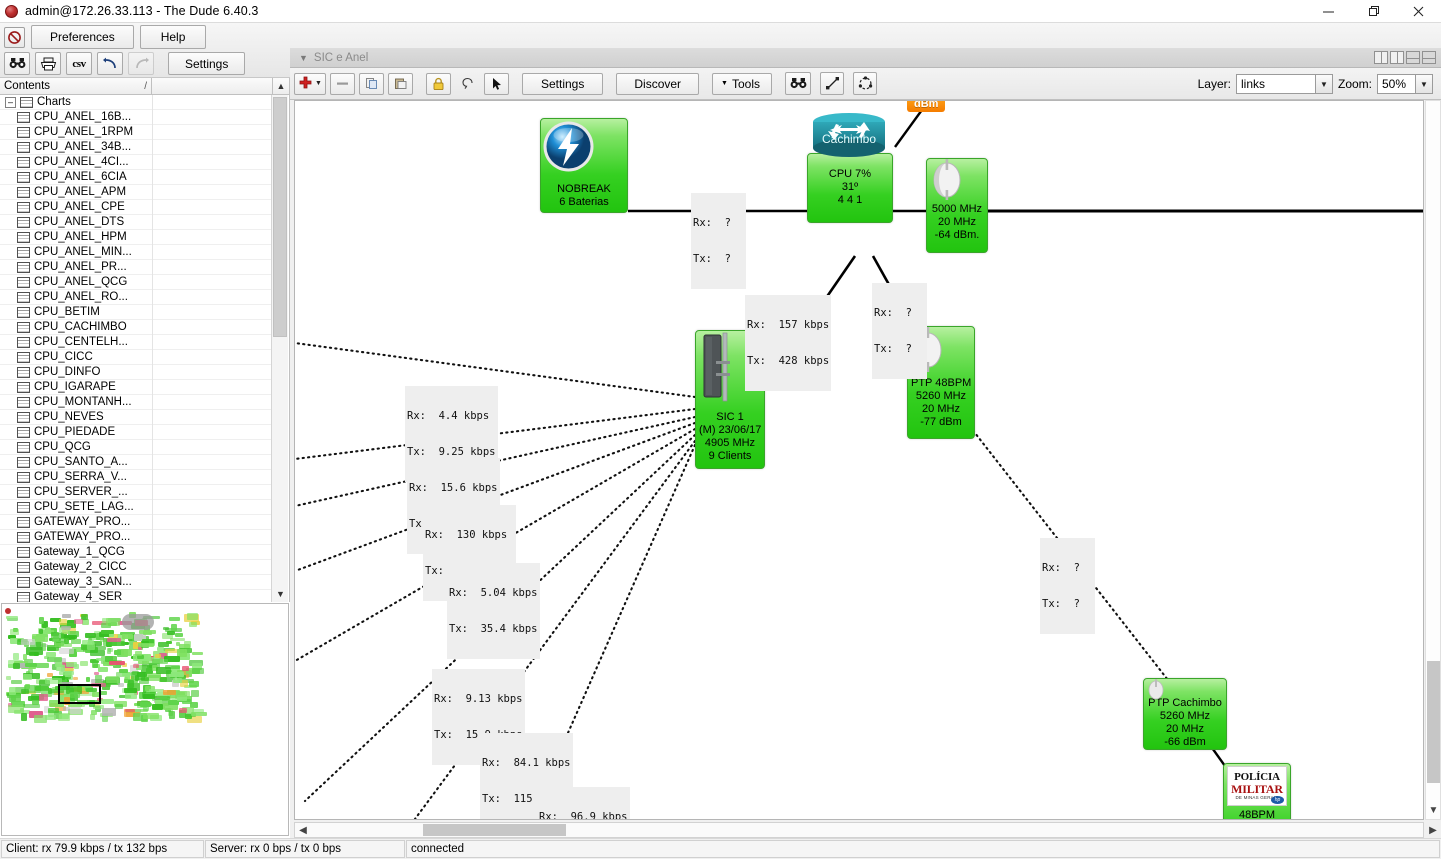 The width and height of the screenshot is (1441, 859). I want to click on map-node-dish5000: 5000 MHz 20 MHz -64 dBm., so click(957, 205).